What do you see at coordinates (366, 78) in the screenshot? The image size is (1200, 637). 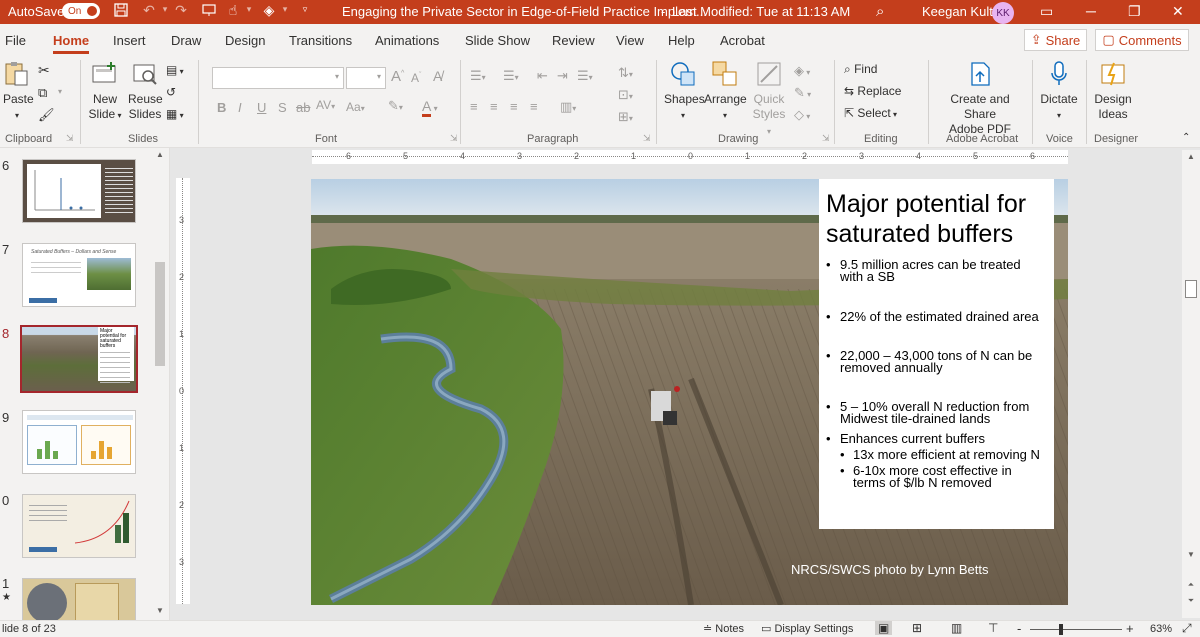 I see `font-size-box: ▾` at bounding box center [366, 78].